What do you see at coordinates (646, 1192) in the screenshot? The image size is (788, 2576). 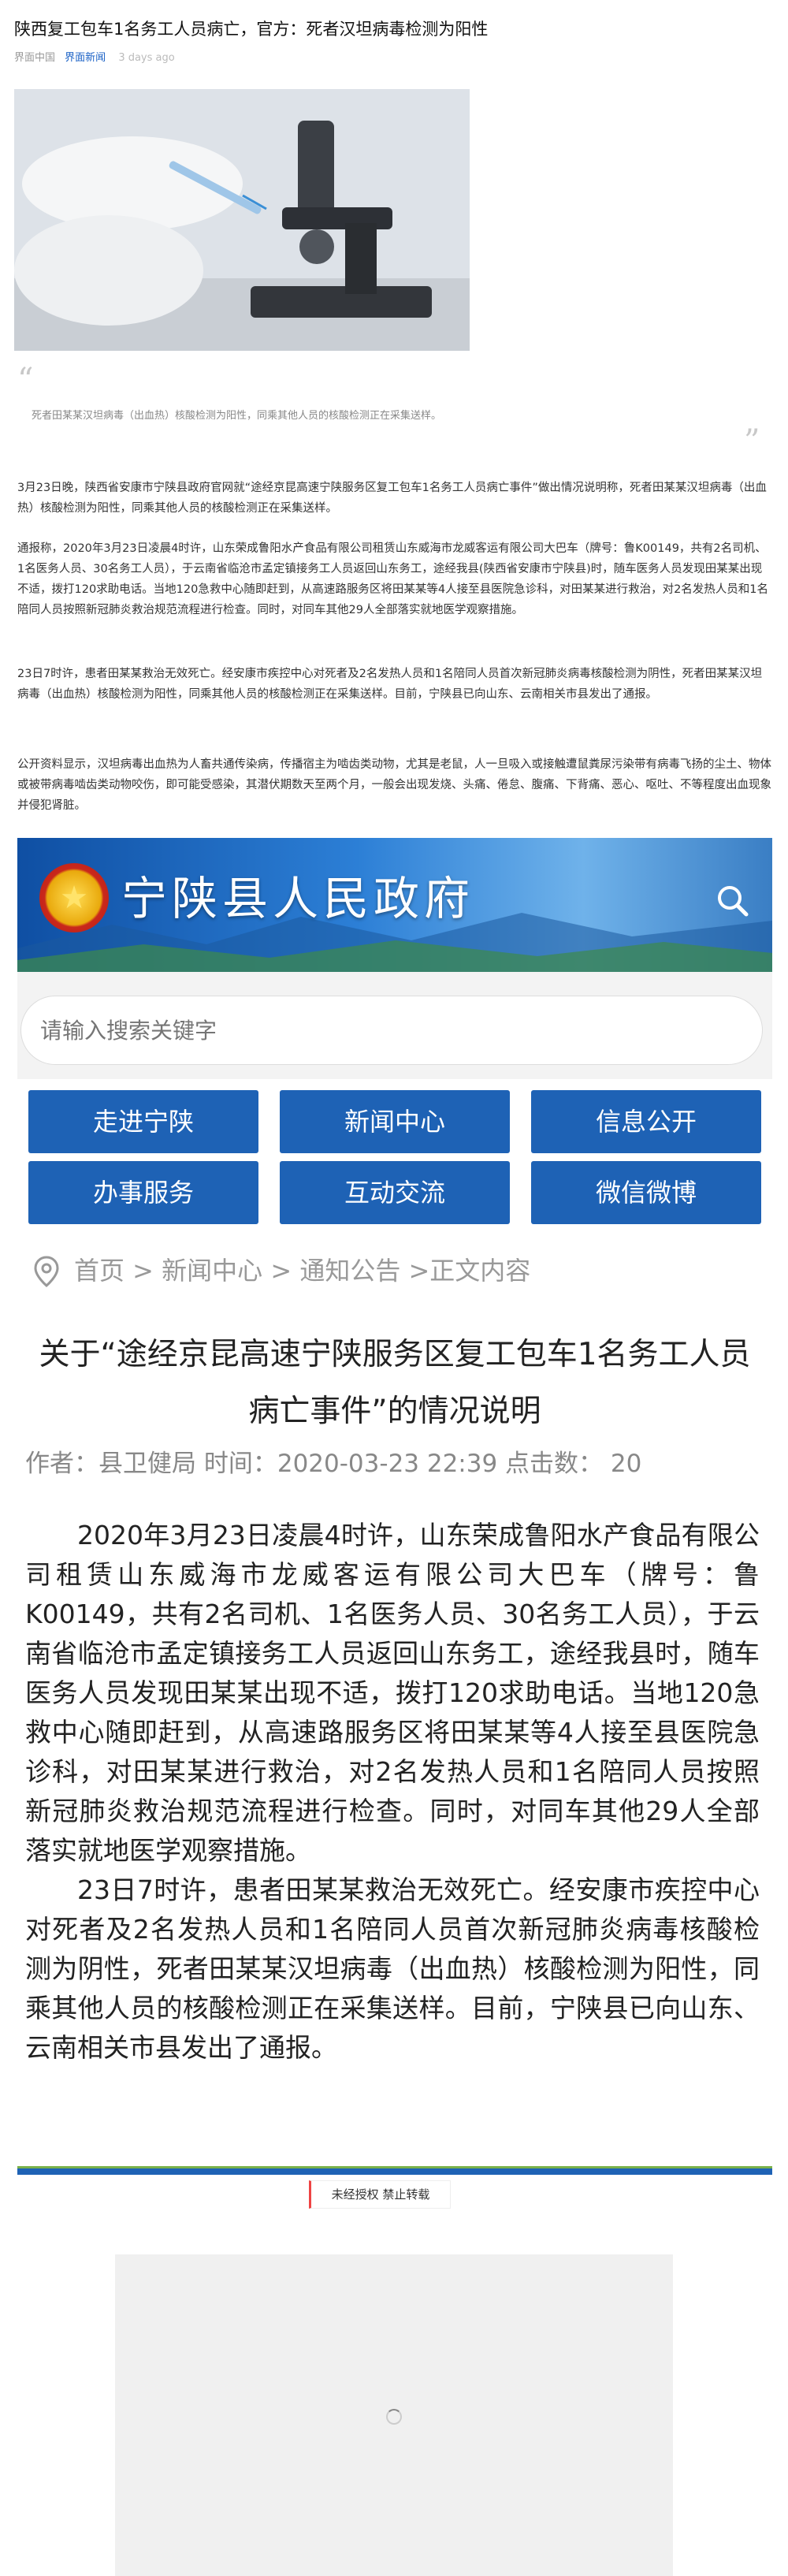 I see `nav-button-wechat: 微信微博` at bounding box center [646, 1192].